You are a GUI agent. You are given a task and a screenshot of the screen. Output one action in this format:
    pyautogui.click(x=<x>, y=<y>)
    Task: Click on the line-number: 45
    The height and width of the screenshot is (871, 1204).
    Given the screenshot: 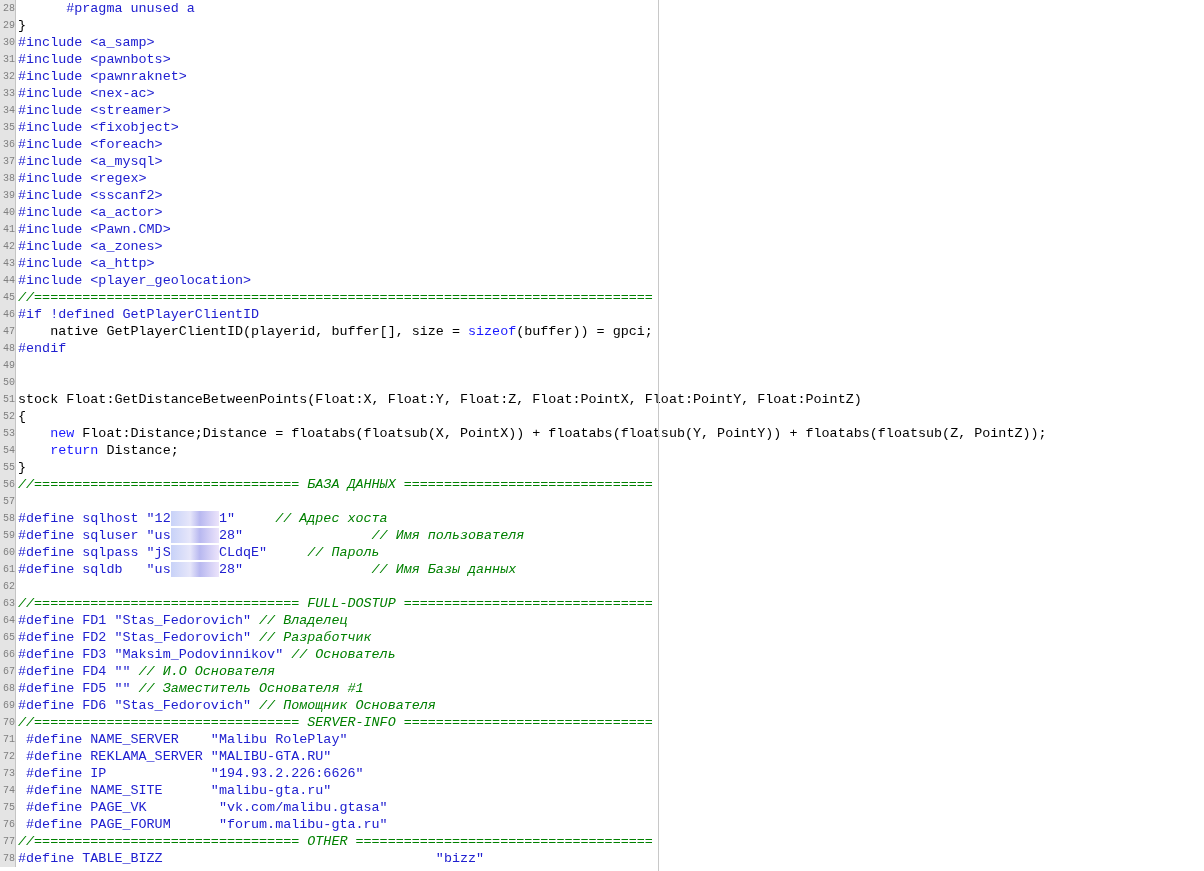 What is the action you would take?
    pyautogui.click(x=9, y=298)
    